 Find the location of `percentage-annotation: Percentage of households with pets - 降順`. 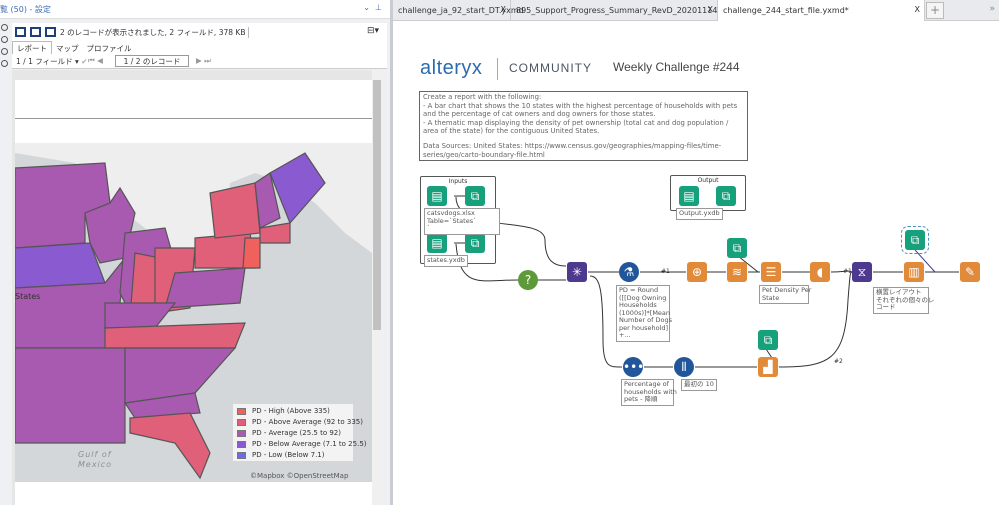

percentage-annotation: Percentage of households with pets - 降順 is located at coordinates (649, 392).